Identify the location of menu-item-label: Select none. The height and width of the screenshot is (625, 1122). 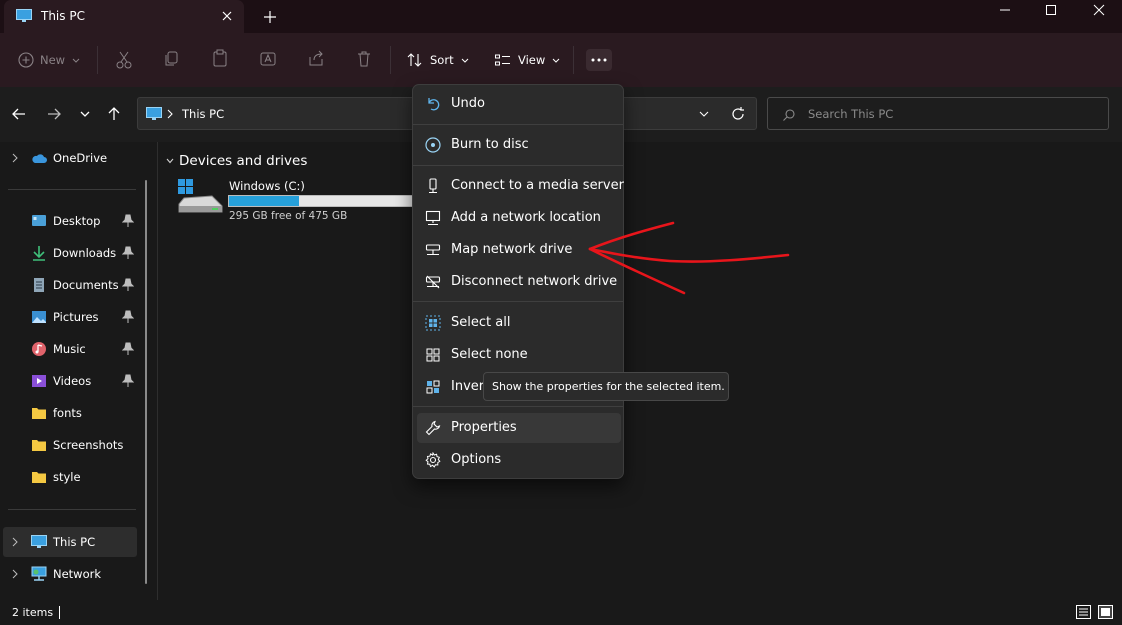
(489, 354).